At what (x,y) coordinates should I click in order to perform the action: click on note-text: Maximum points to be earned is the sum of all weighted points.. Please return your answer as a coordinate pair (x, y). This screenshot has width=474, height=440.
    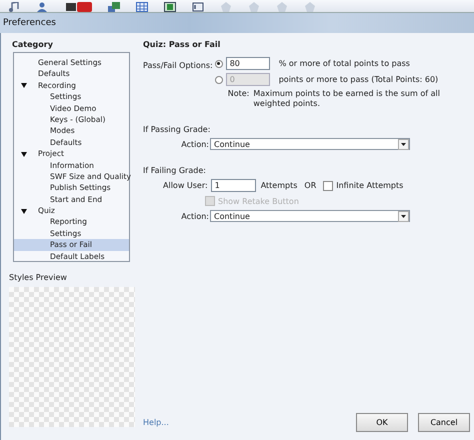
    Looking at the image, I should click on (347, 99).